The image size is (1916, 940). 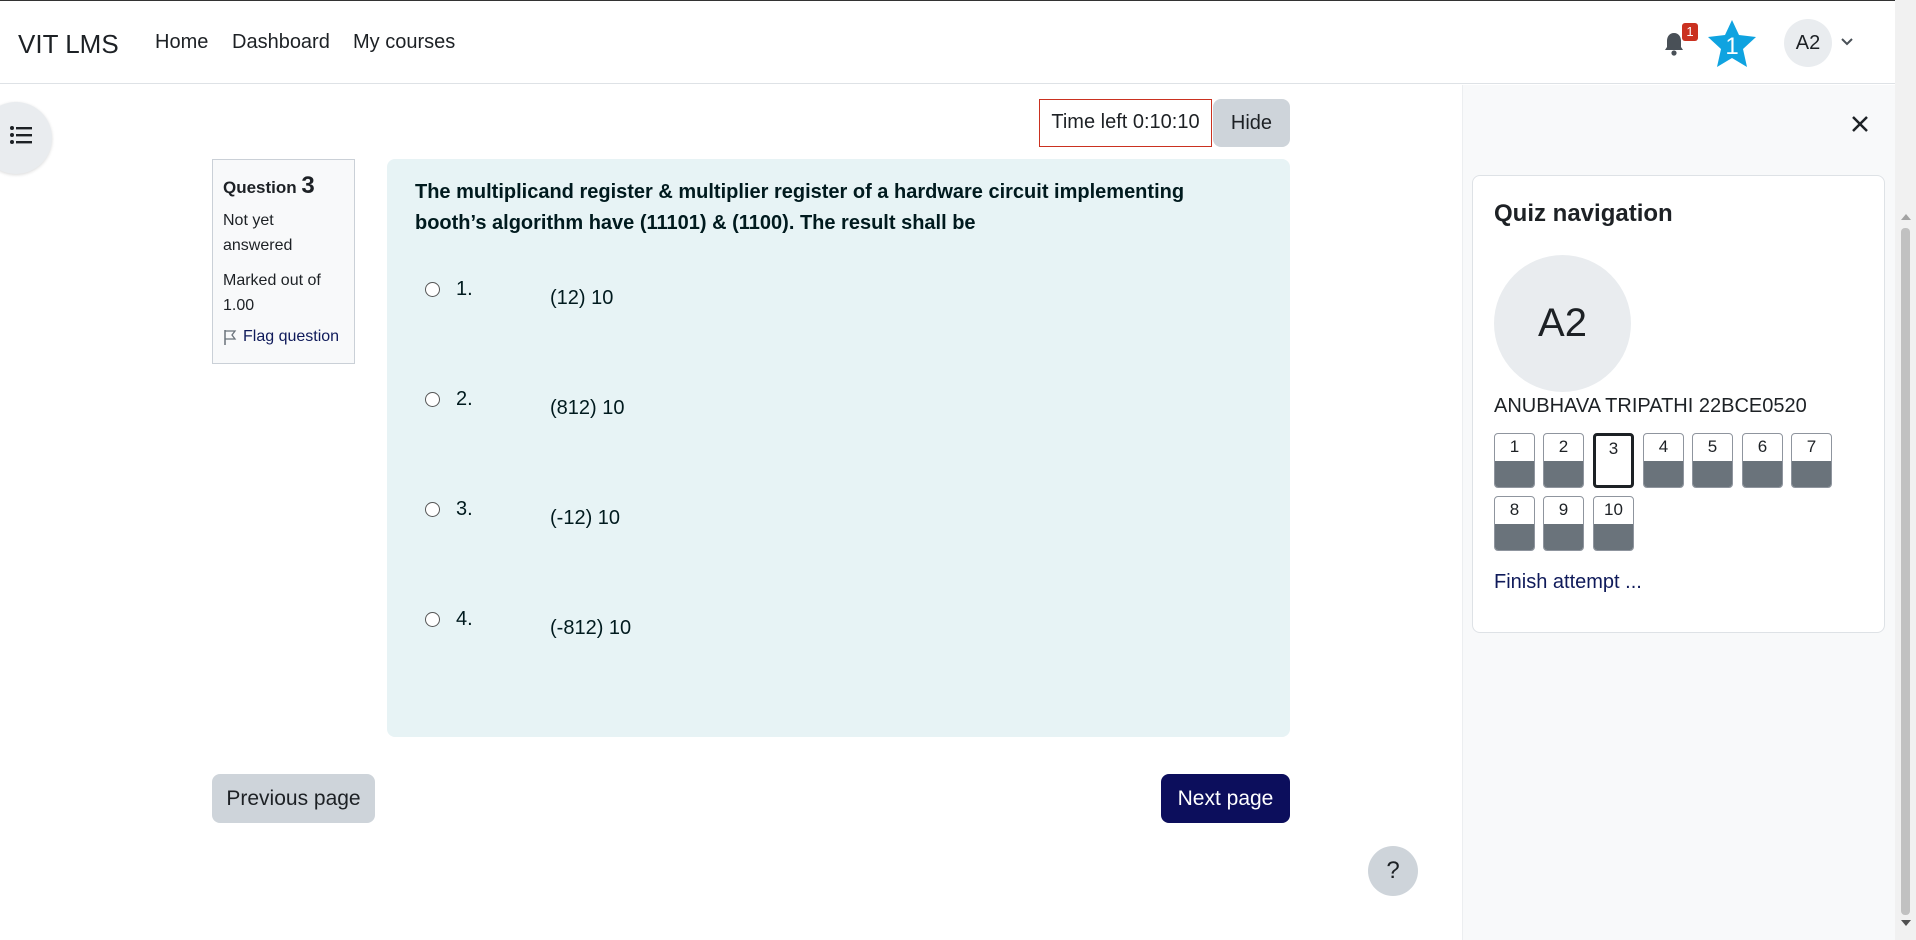 What do you see at coordinates (1583, 213) in the screenshot?
I see `quiz-navigation-title: Quiz navigation` at bounding box center [1583, 213].